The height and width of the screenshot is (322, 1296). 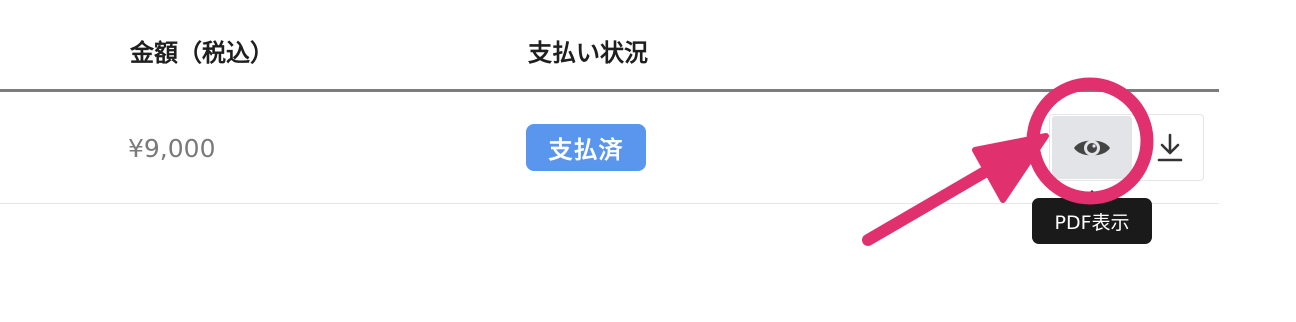 What do you see at coordinates (586, 147) in the screenshot?
I see `status-badge: 支払済` at bounding box center [586, 147].